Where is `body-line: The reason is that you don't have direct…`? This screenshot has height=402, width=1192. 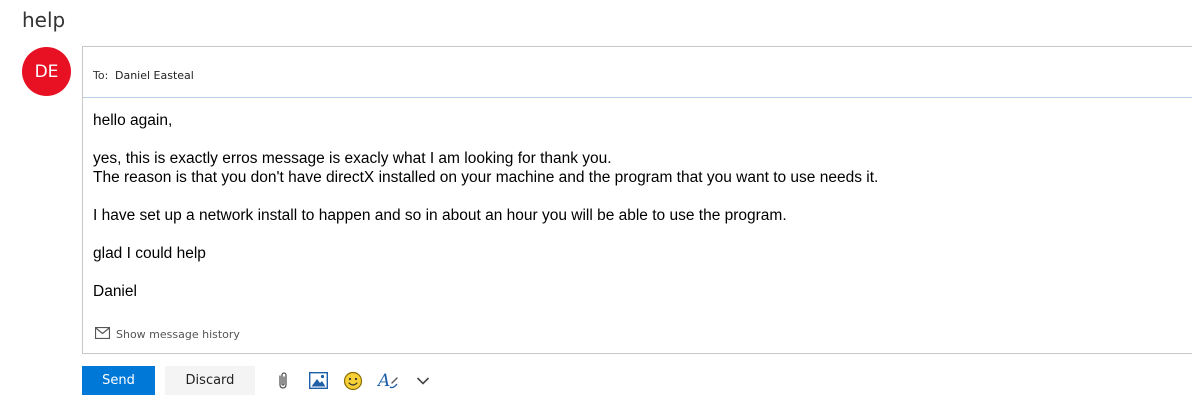 body-line: The reason is that you don't have direct… is located at coordinates (486, 177).